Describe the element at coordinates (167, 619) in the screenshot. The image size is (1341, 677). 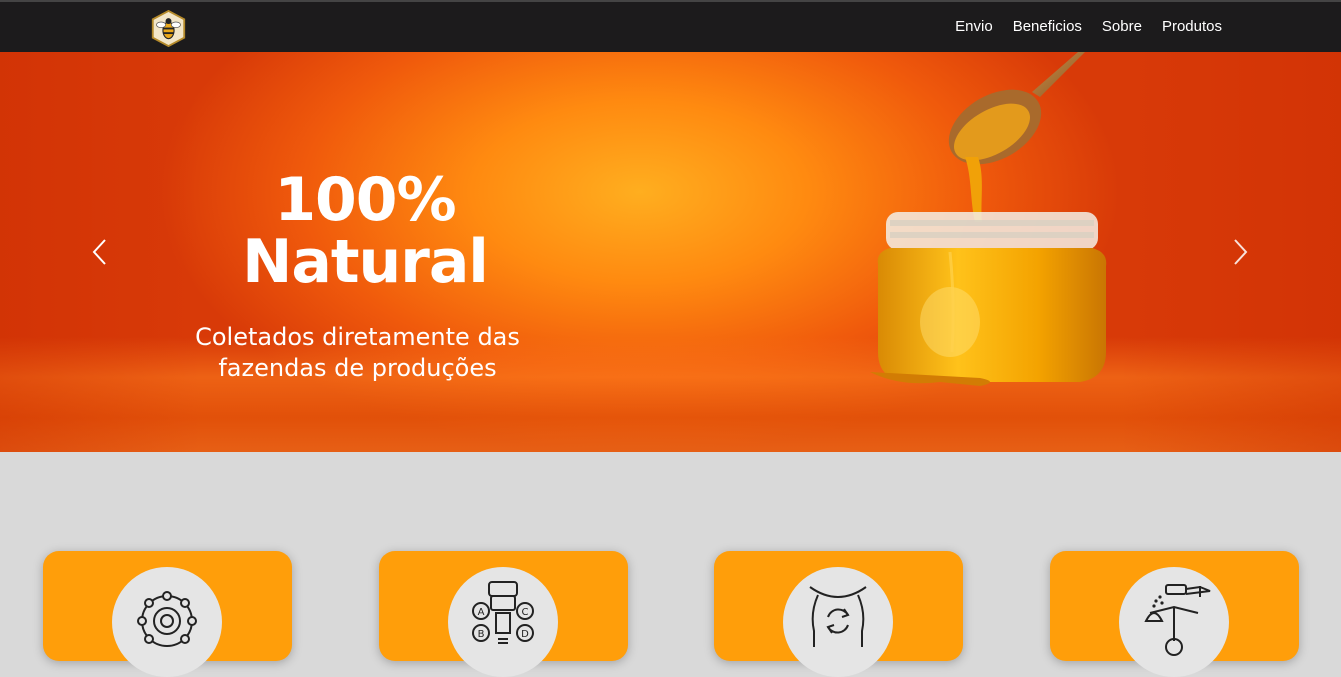
I see `molecule-icon` at that location.